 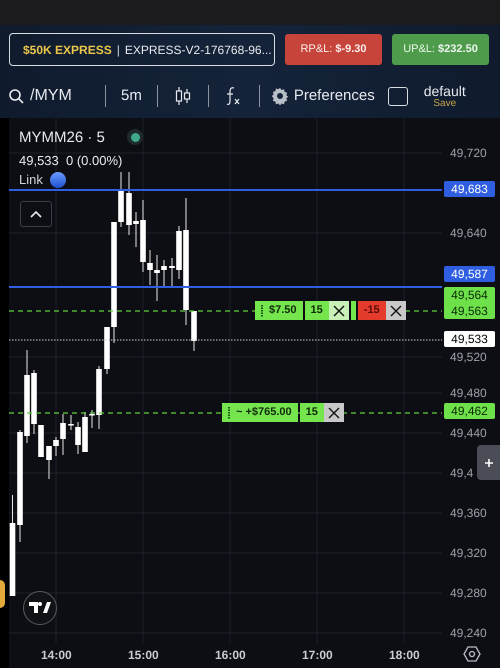 What do you see at coordinates (230, 655) in the screenshot?
I see `time-tick: 16:00` at bounding box center [230, 655].